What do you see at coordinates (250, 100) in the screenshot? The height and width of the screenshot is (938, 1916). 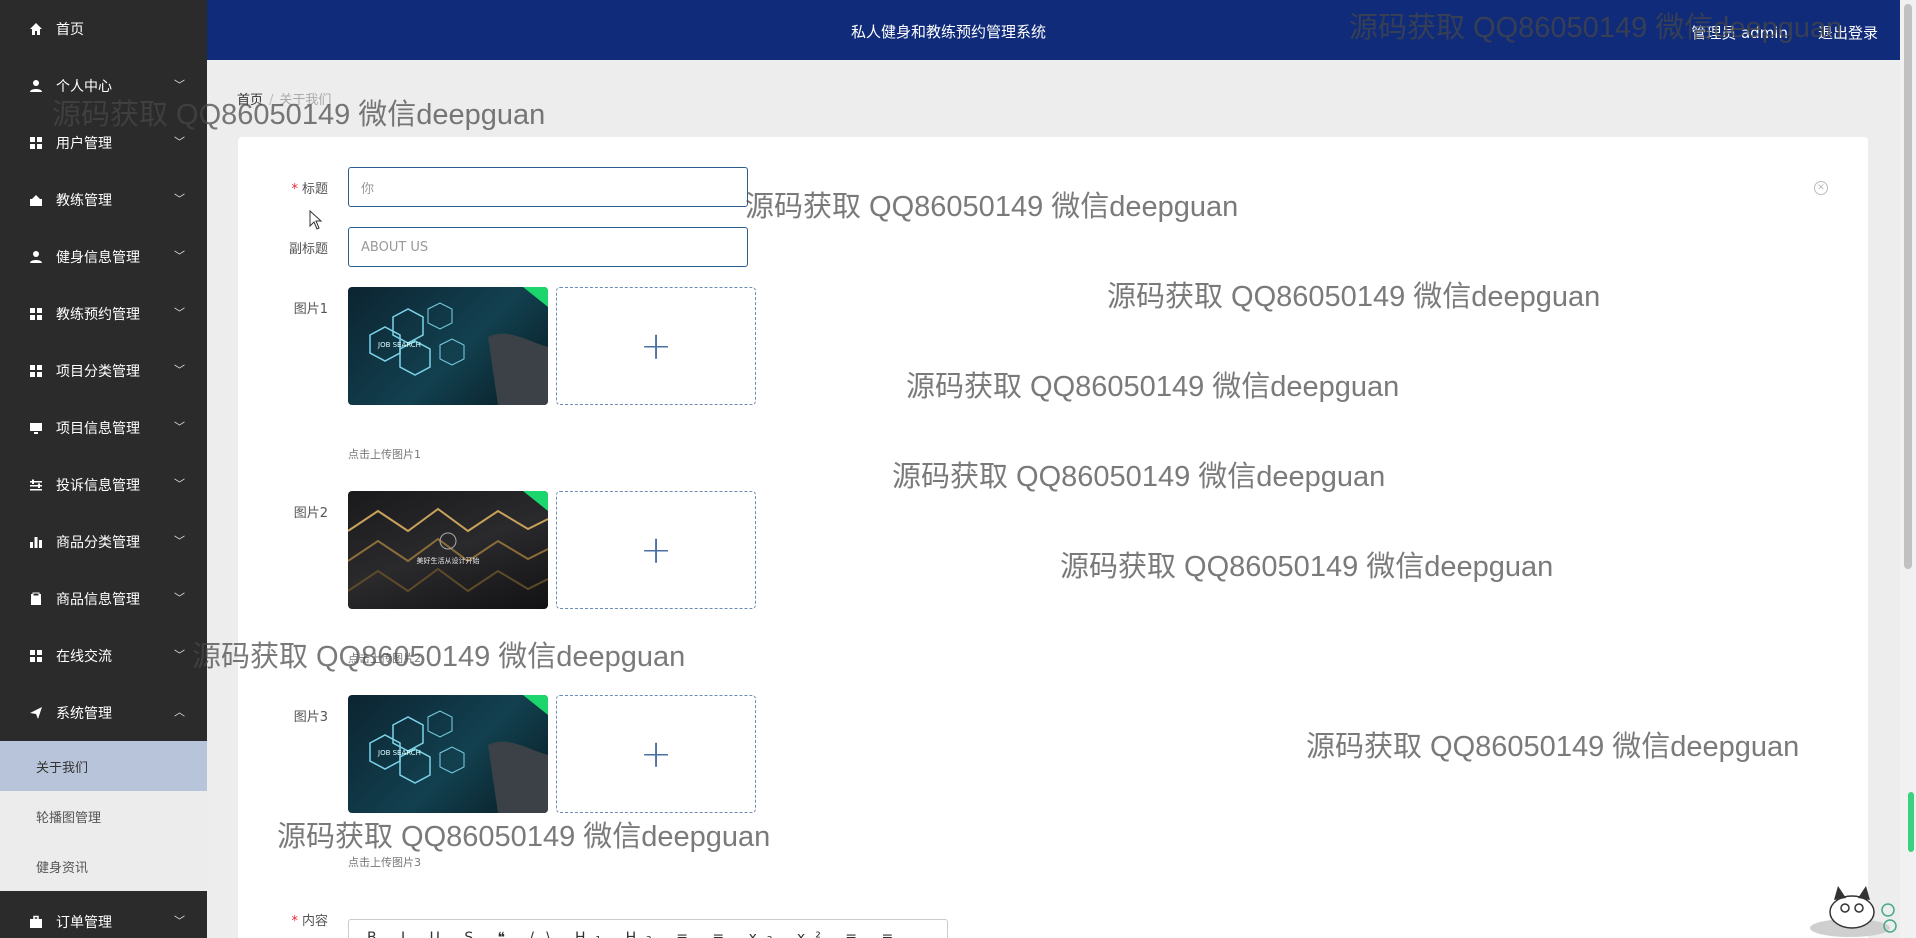 I see `breadcrumb-home: 首页` at bounding box center [250, 100].